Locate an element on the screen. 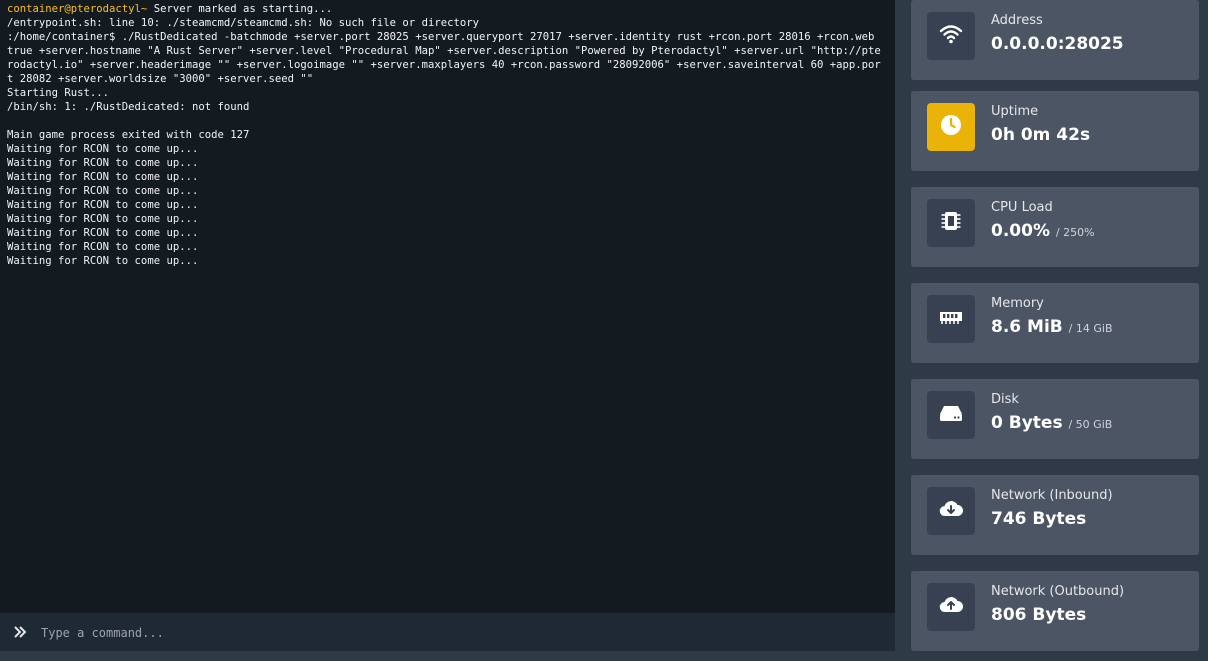 The width and height of the screenshot is (1208, 661). stat-value: 0h 0m 42s is located at coordinates (1041, 135).